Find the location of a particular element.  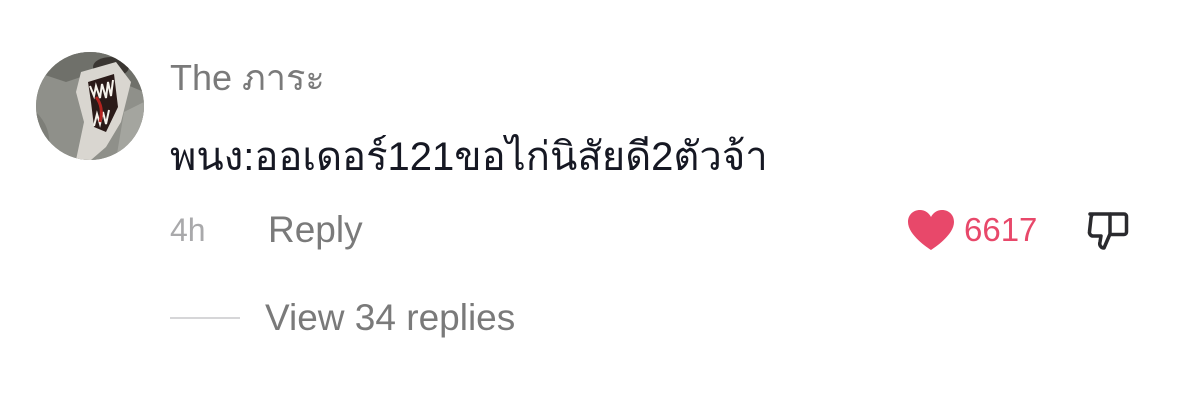

like-button: 6617 is located at coordinates (971, 230).